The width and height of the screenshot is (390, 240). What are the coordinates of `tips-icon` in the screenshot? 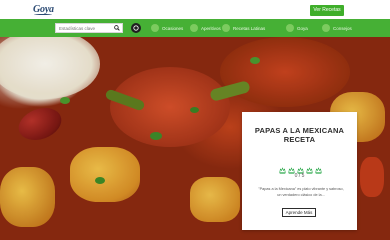 It's located at (326, 28).